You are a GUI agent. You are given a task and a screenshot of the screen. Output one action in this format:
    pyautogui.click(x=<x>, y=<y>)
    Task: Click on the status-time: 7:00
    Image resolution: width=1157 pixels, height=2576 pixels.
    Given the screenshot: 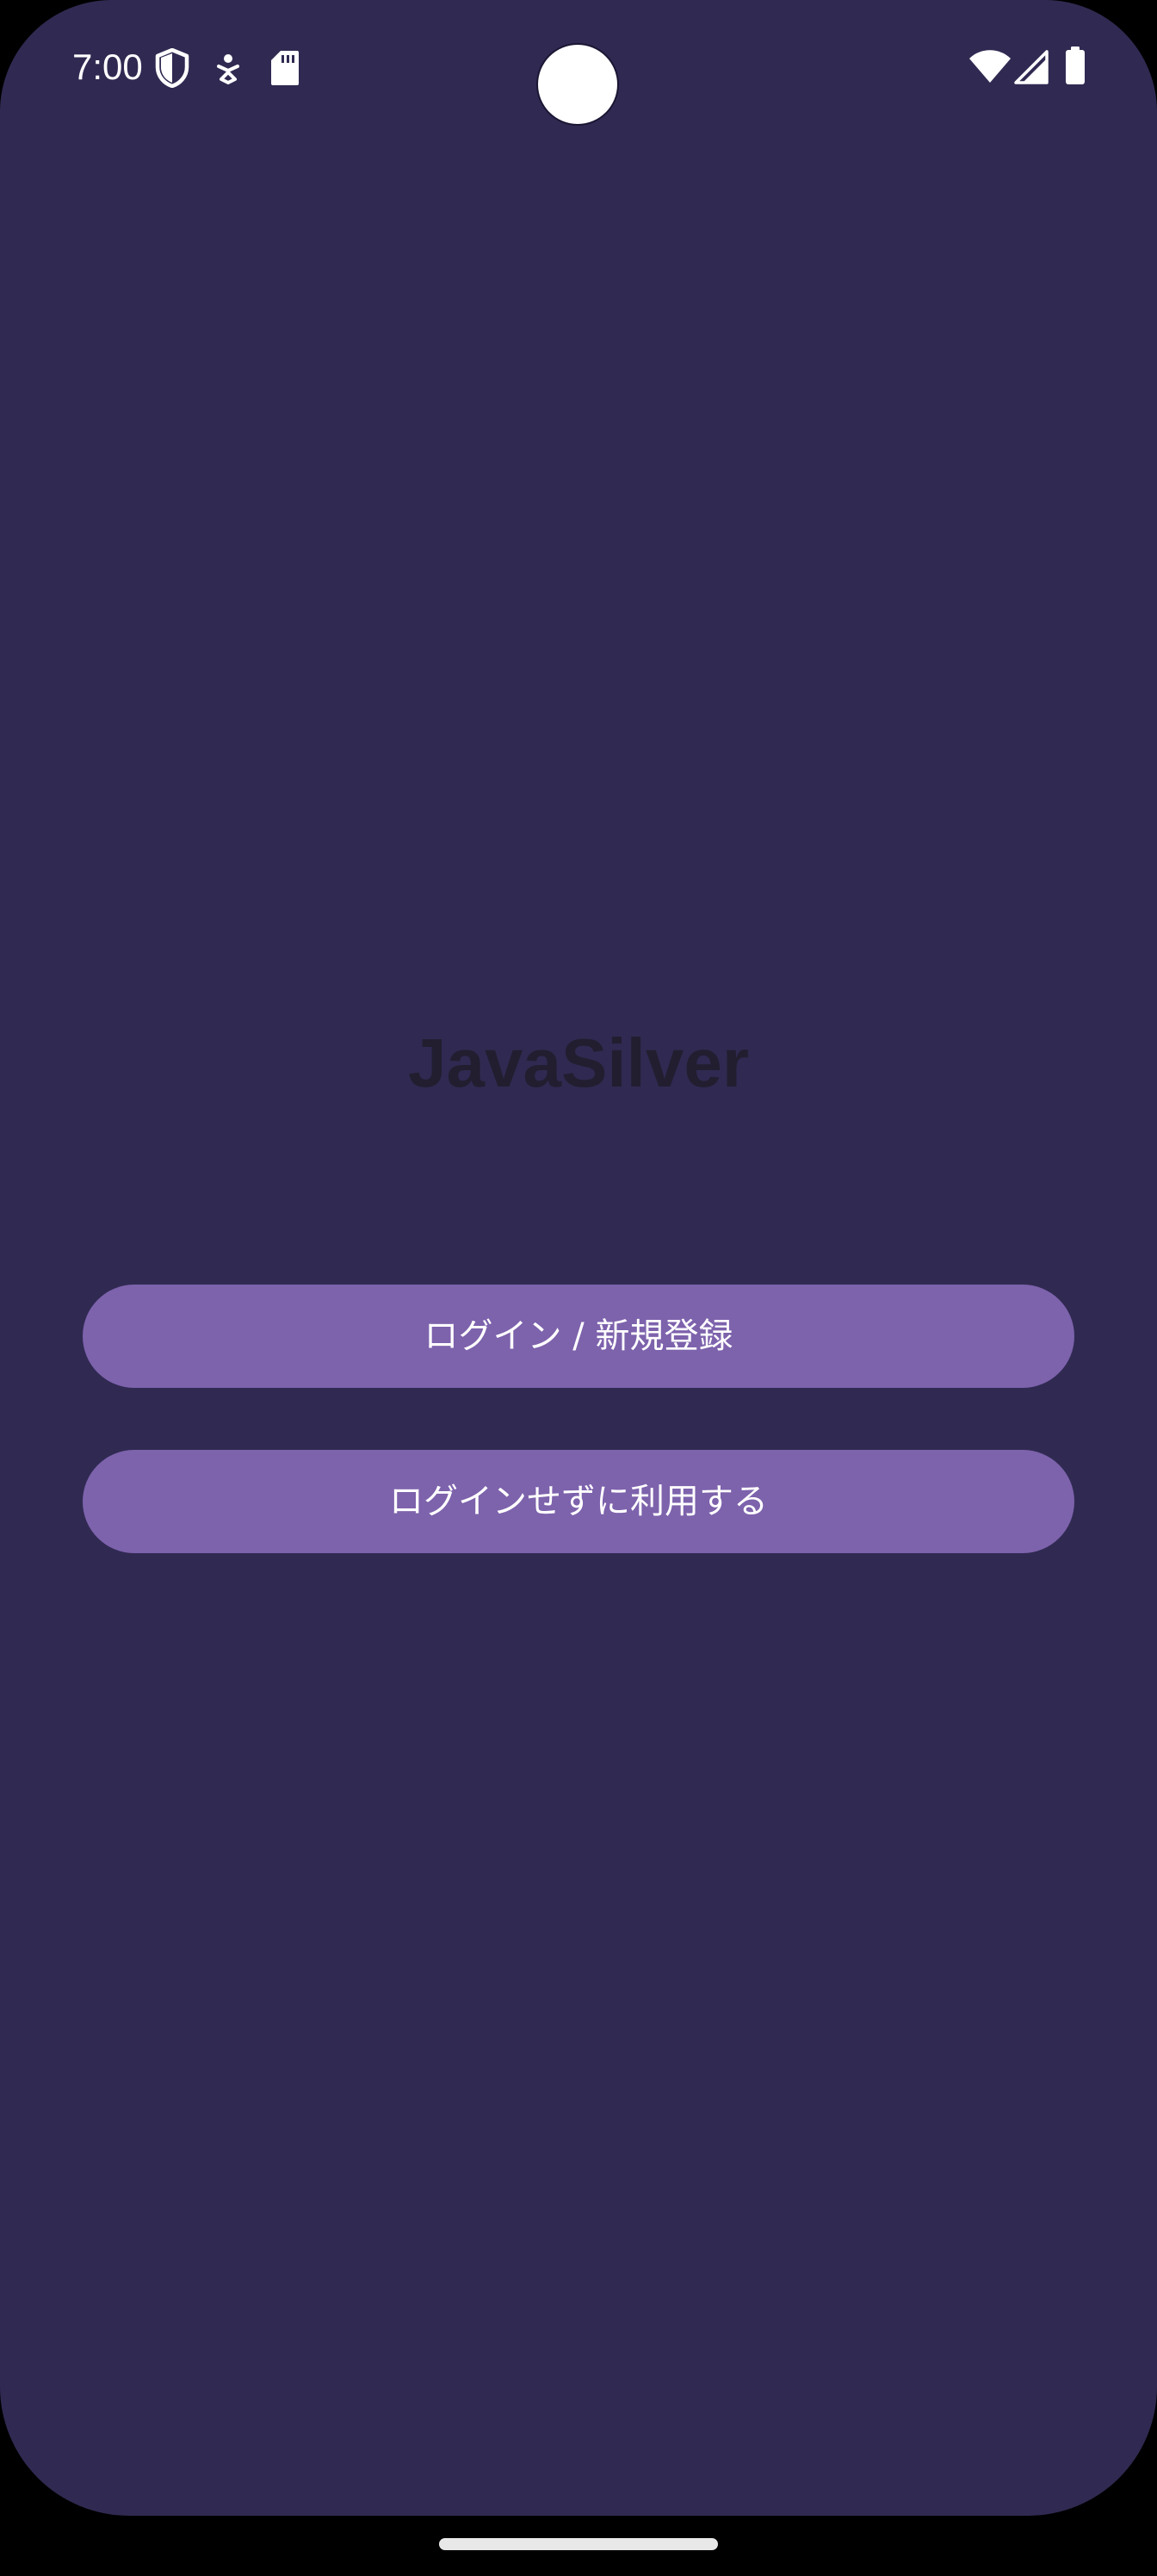 What is the action you would take?
    pyautogui.click(x=108, y=66)
    